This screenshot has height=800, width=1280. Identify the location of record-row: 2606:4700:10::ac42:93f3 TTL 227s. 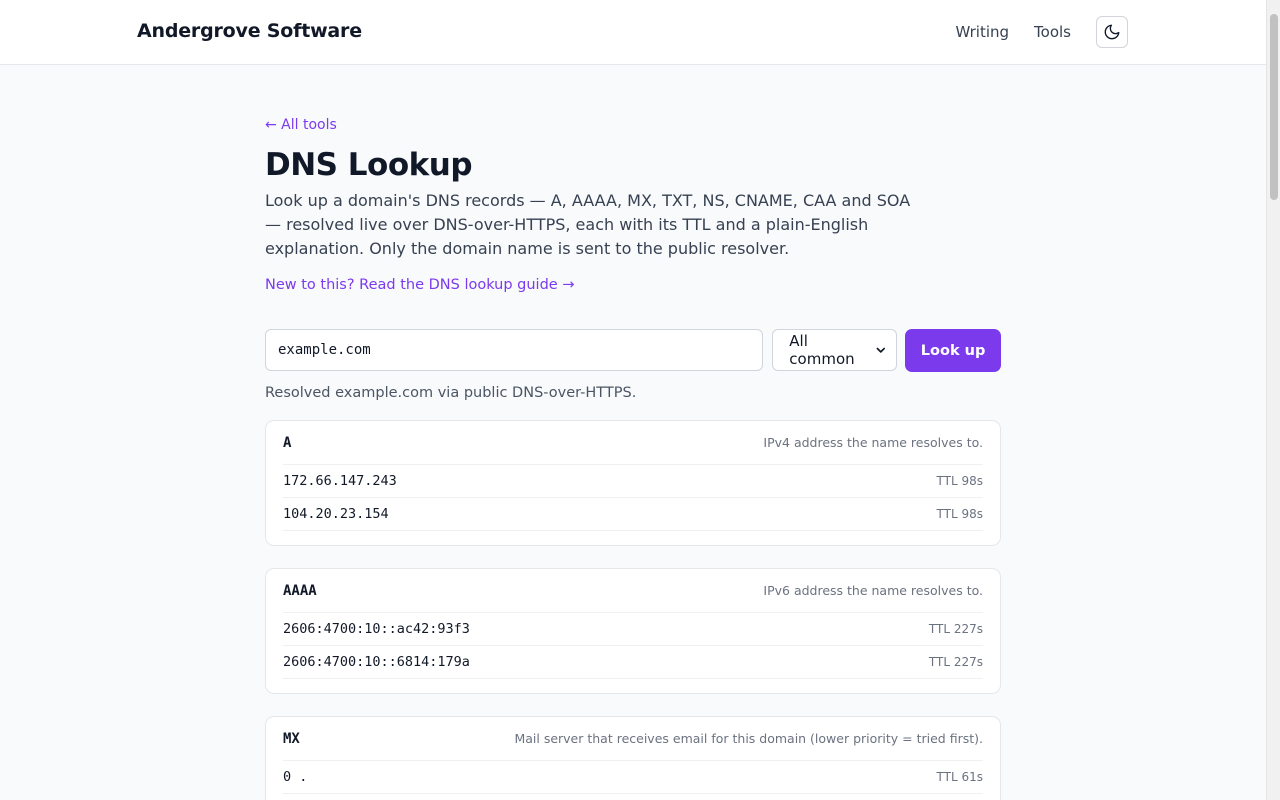
(633, 629).